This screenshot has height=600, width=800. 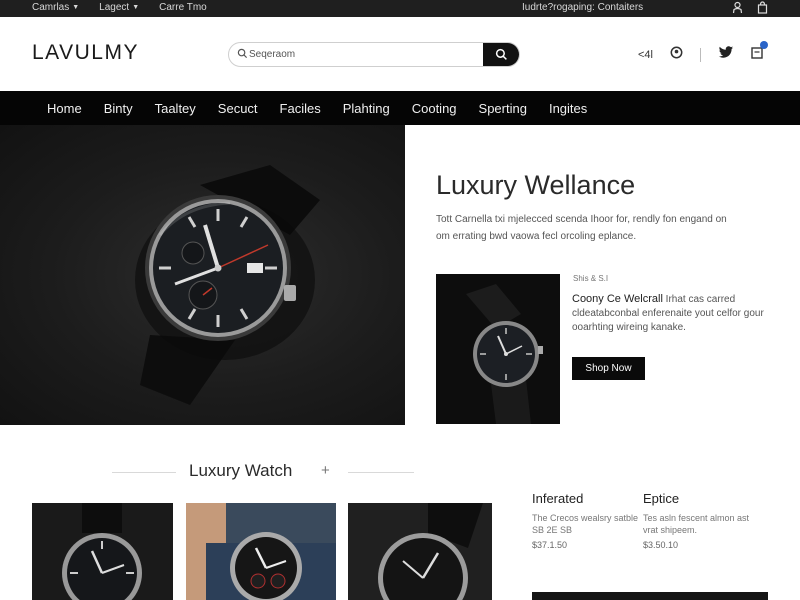 What do you see at coordinates (241, 470) in the screenshot?
I see `section-title: Luxury Watch` at bounding box center [241, 470].